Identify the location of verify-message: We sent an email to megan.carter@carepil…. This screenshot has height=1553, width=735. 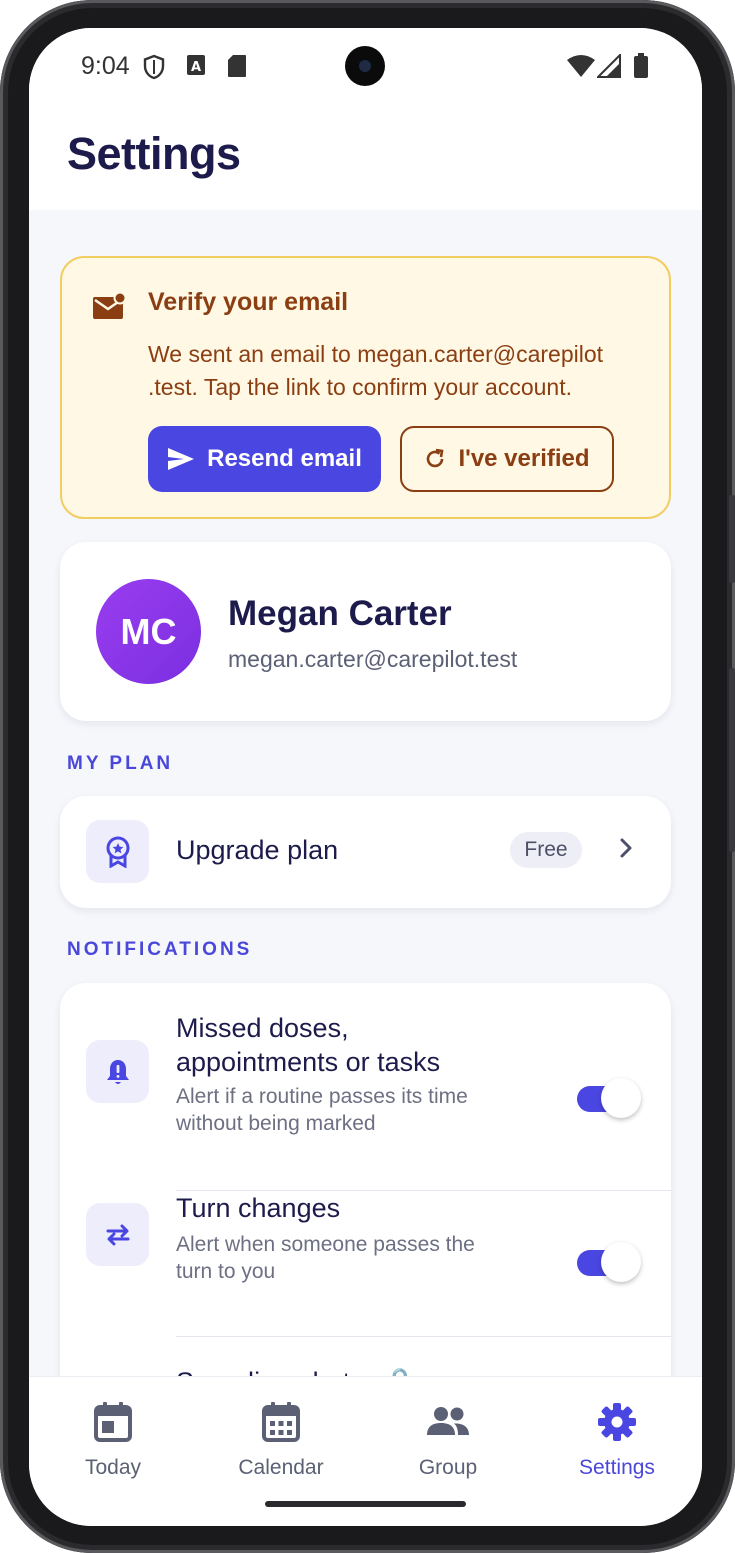
(398, 371).